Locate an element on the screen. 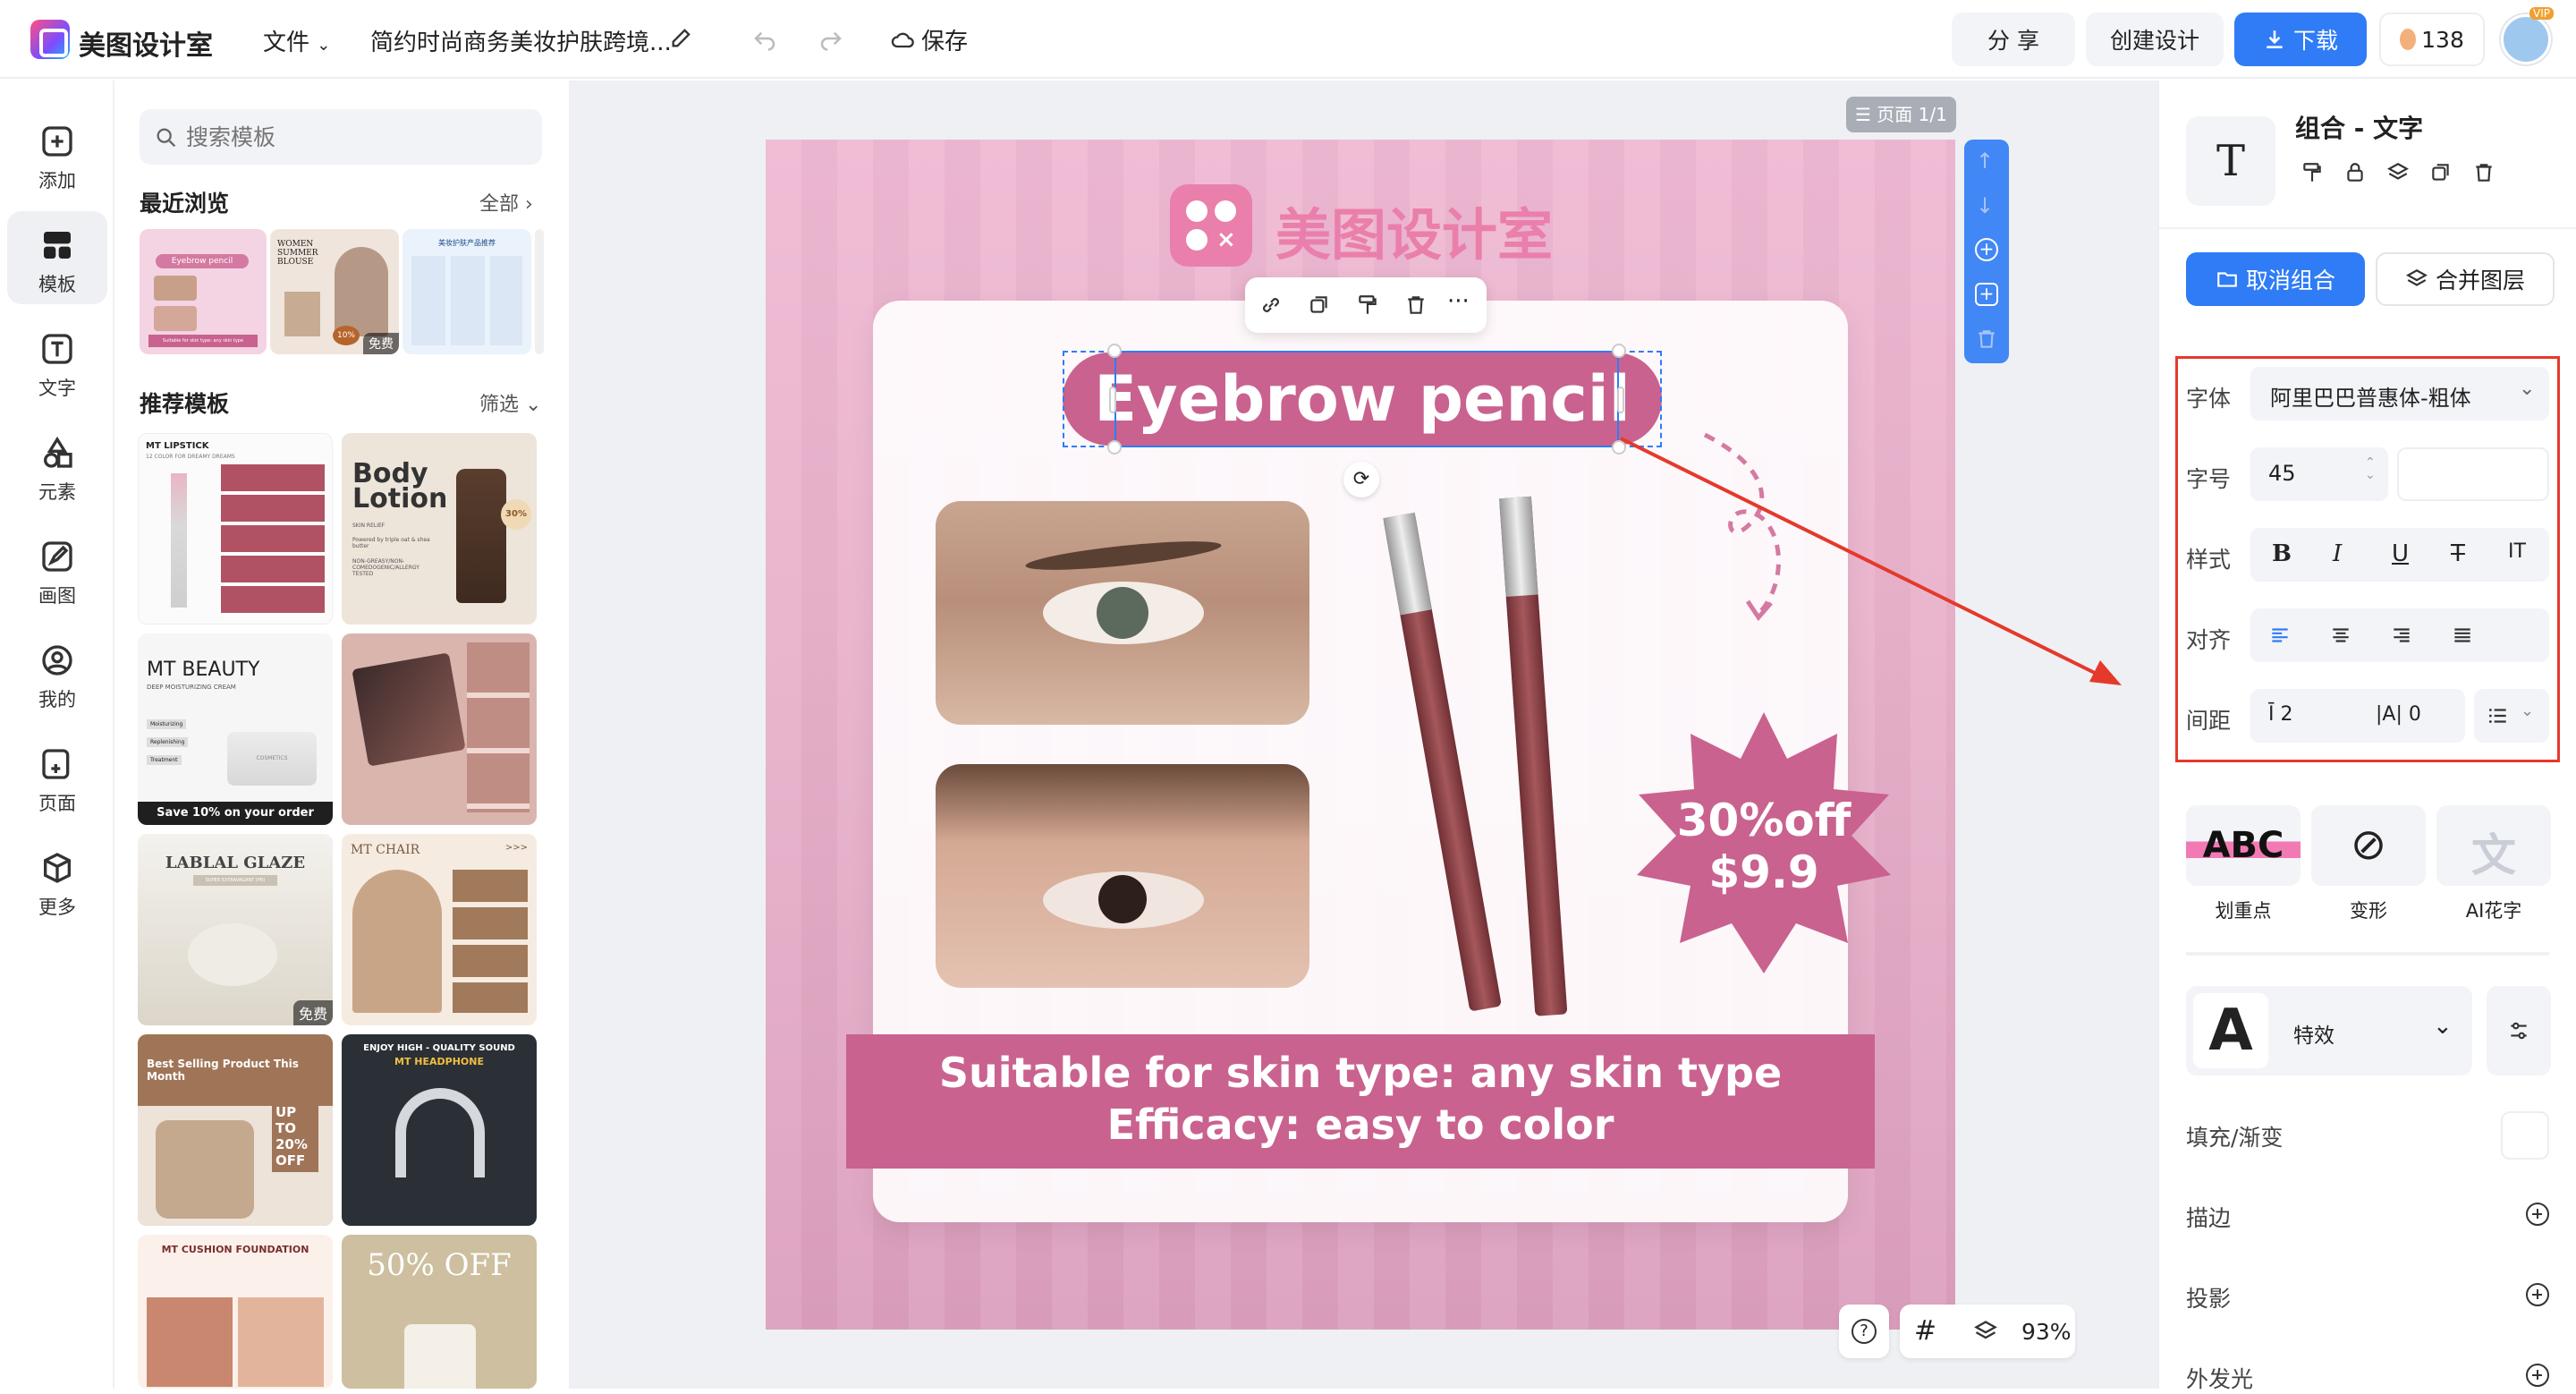 Image resolution: width=2576 pixels, height=1394 pixels. eye-photo-bottom is located at coordinates (1122, 876).